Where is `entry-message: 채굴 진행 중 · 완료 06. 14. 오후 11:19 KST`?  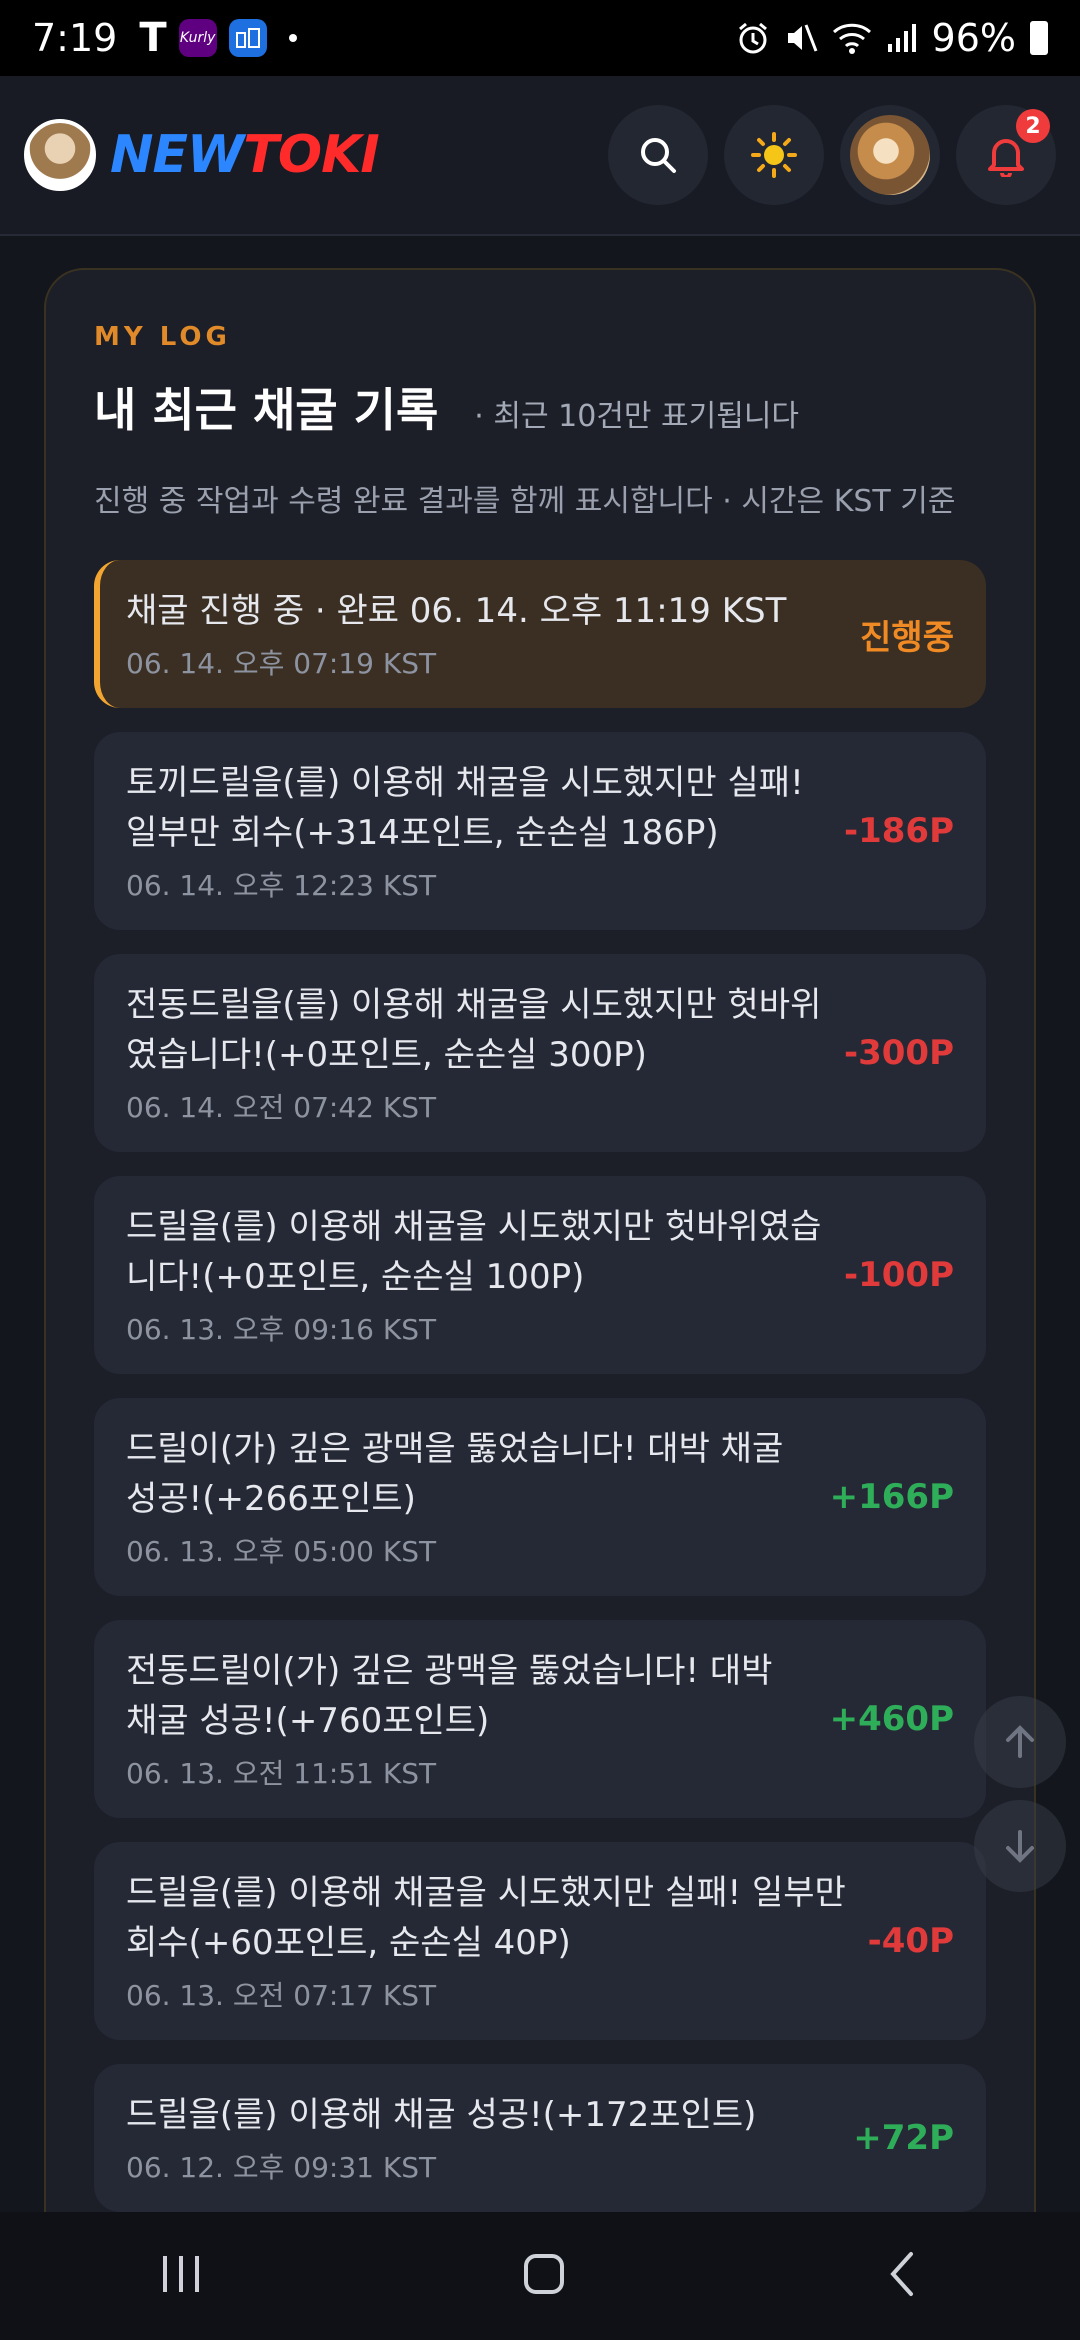 entry-message: 채굴 진행 중 · 완료 06. 14. 오후 11:19 KST is located at coordinates (456, 611).